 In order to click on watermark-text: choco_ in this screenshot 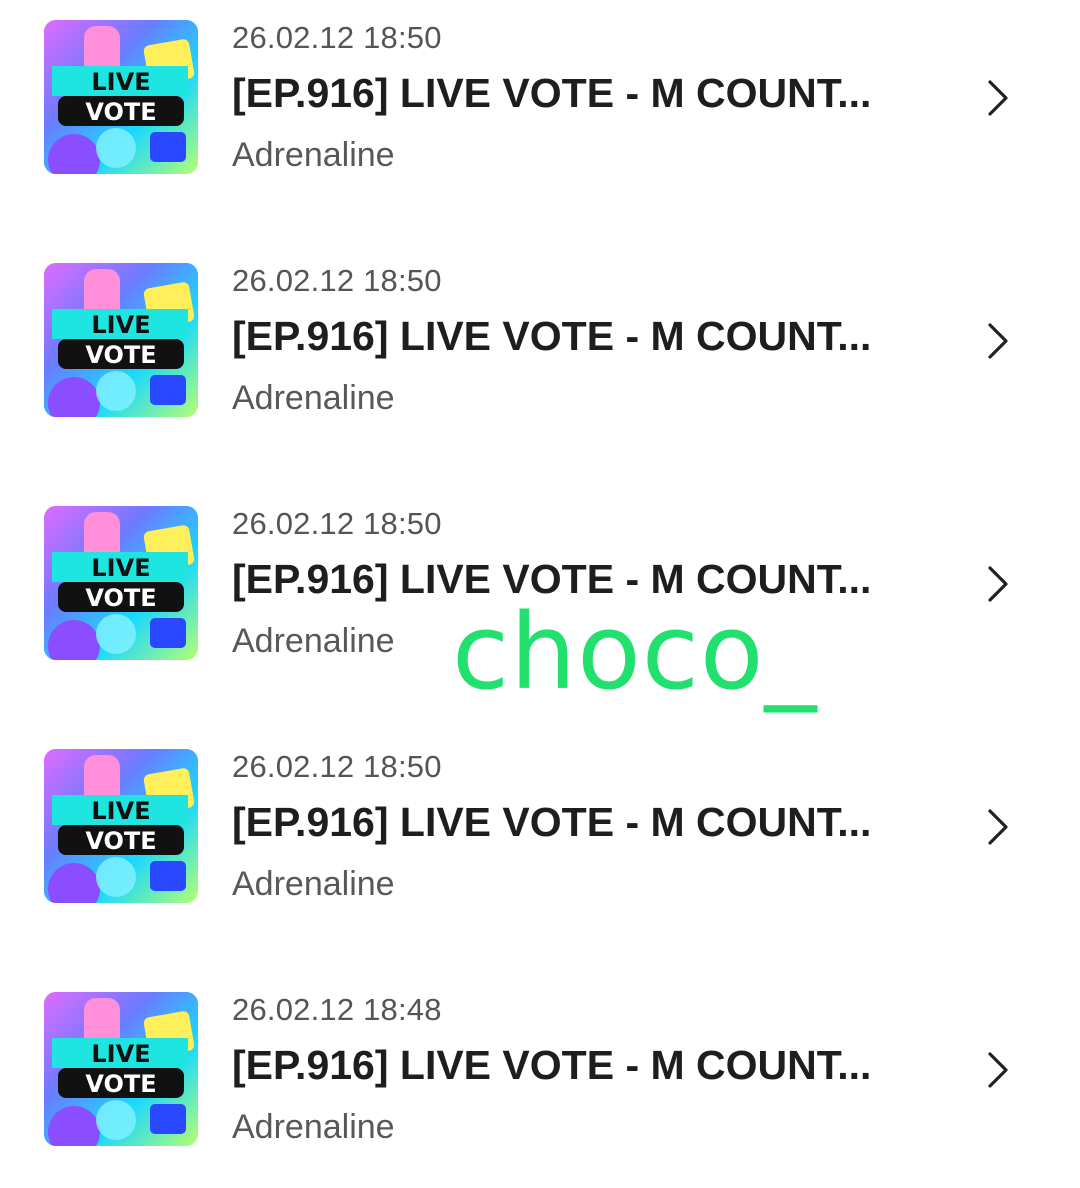, I will do `click(635, 652)`.